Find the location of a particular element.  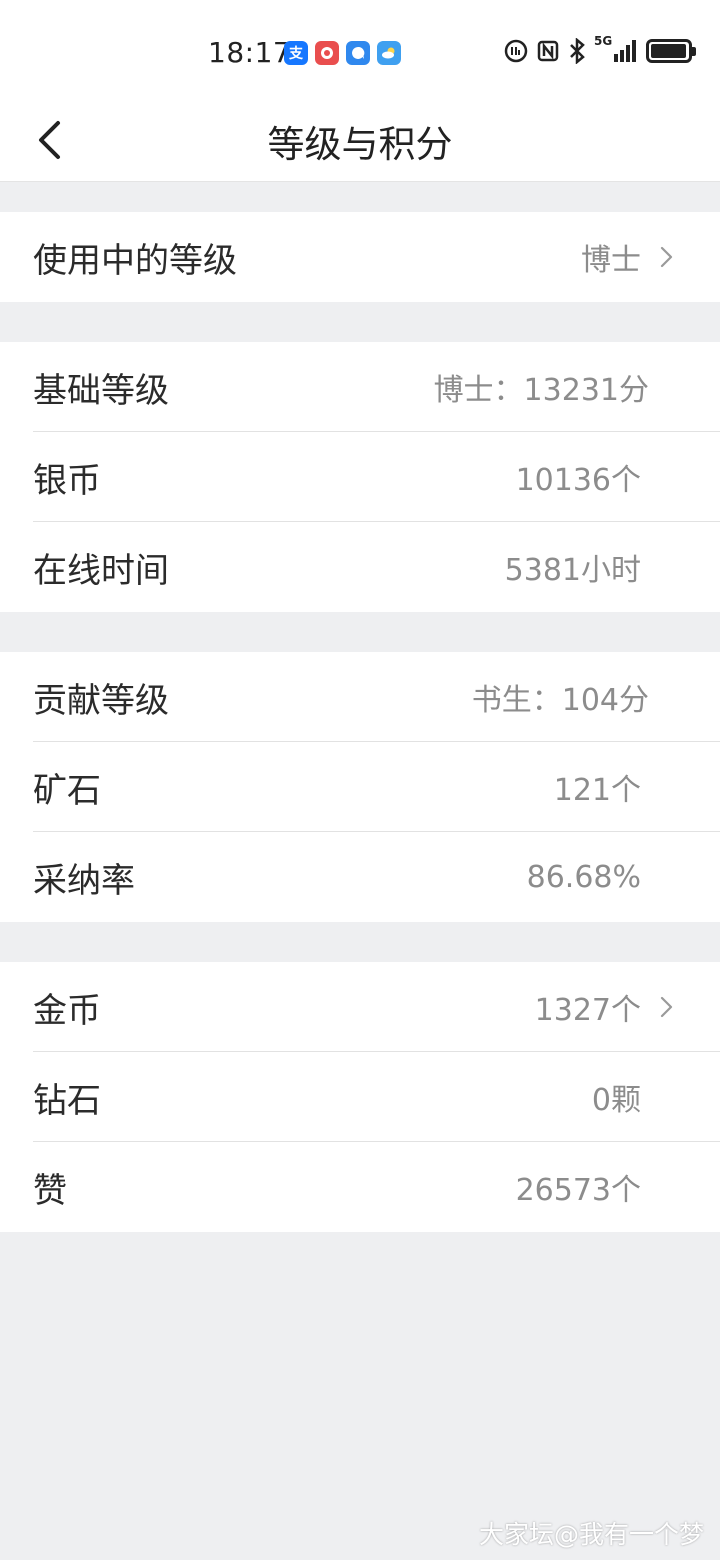

watermark: 大家坛@我有一个梦 is located at coordinates (591, 1534).